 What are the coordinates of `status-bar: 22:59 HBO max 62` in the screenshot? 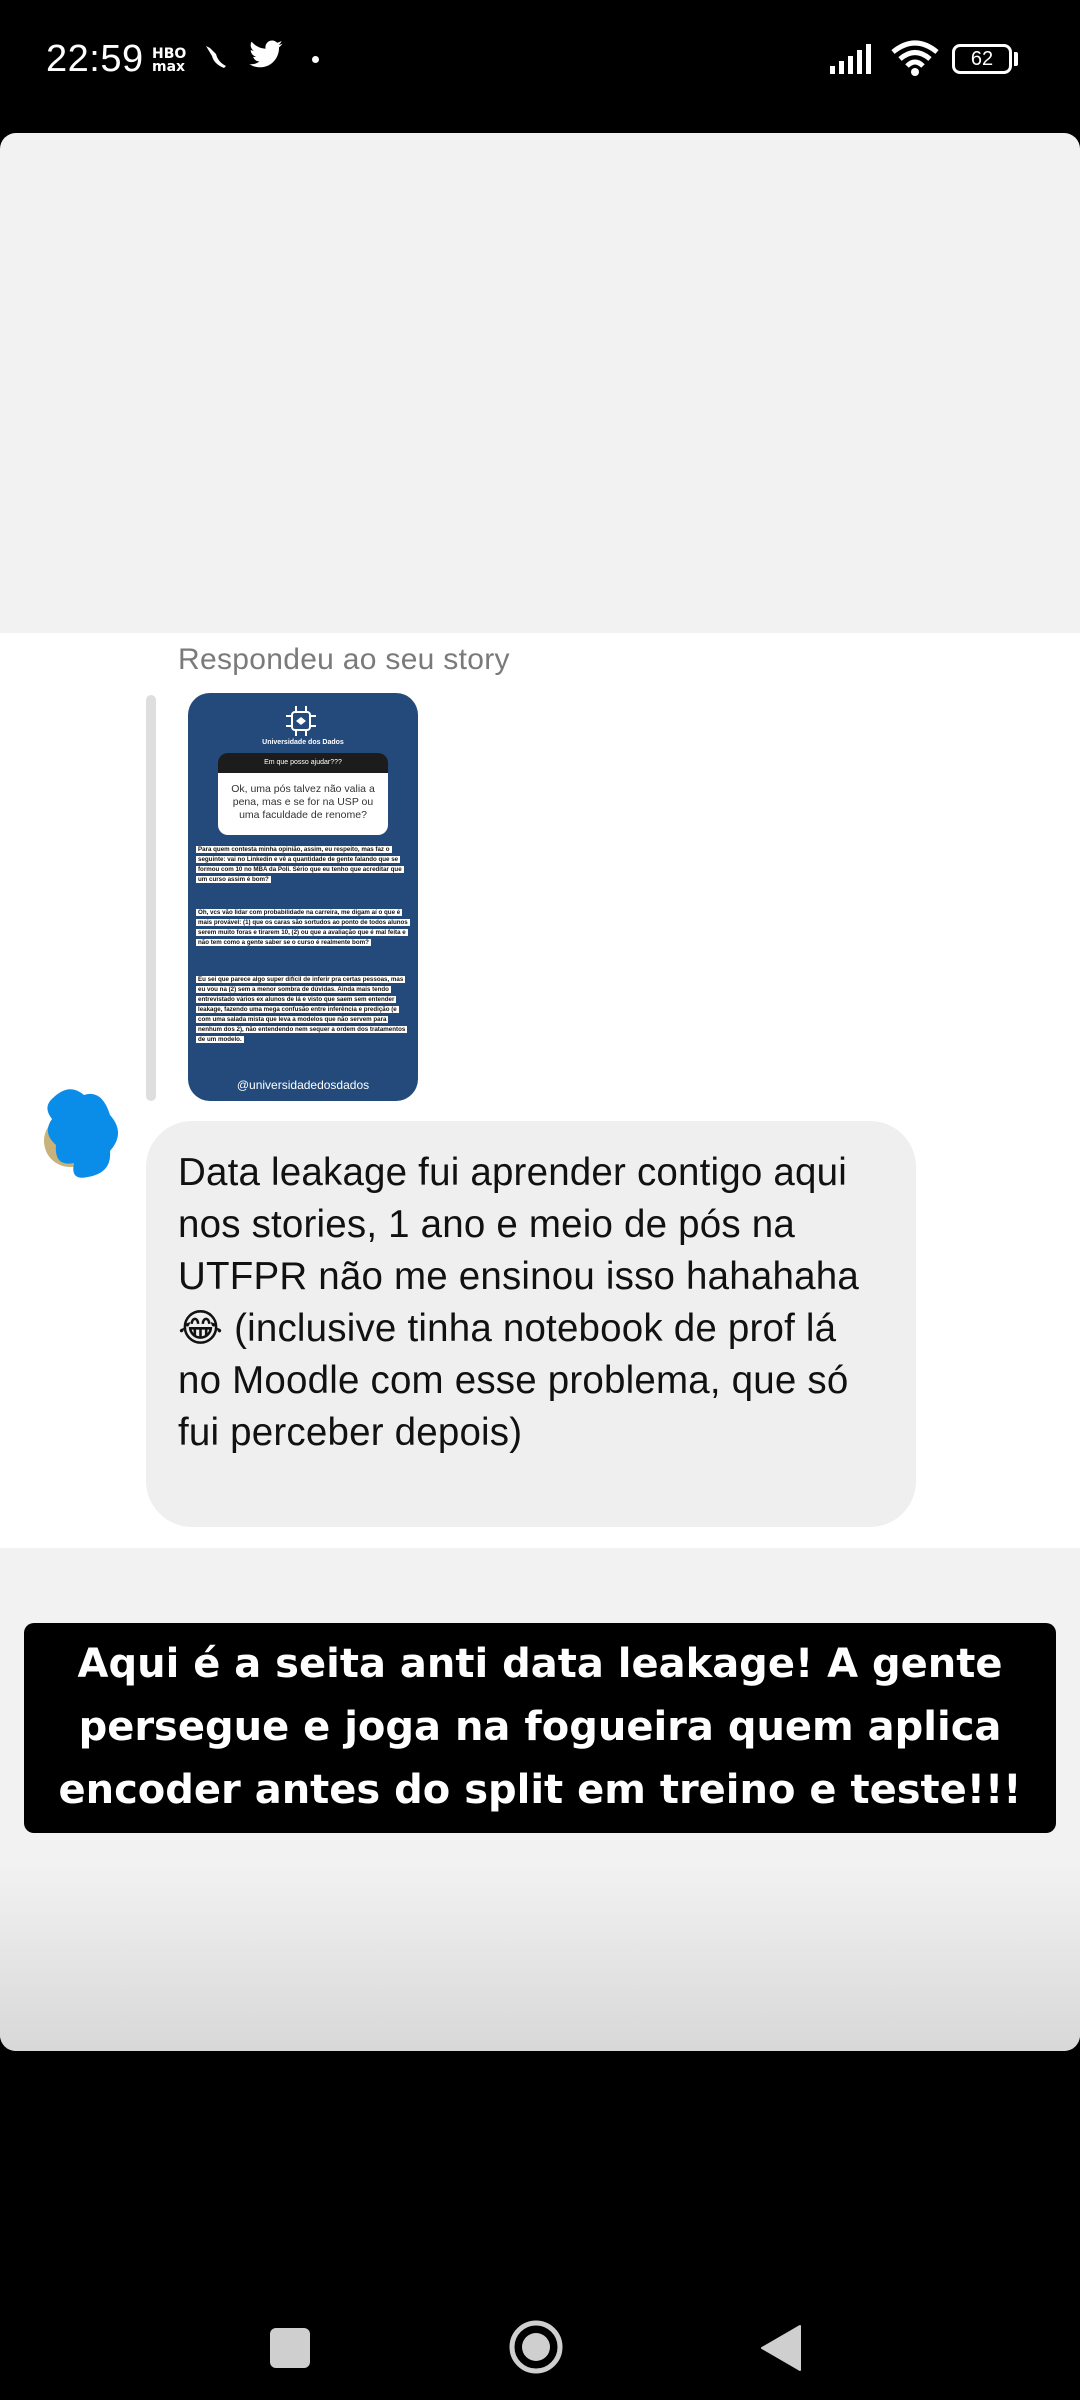 It's located at (540, 60).